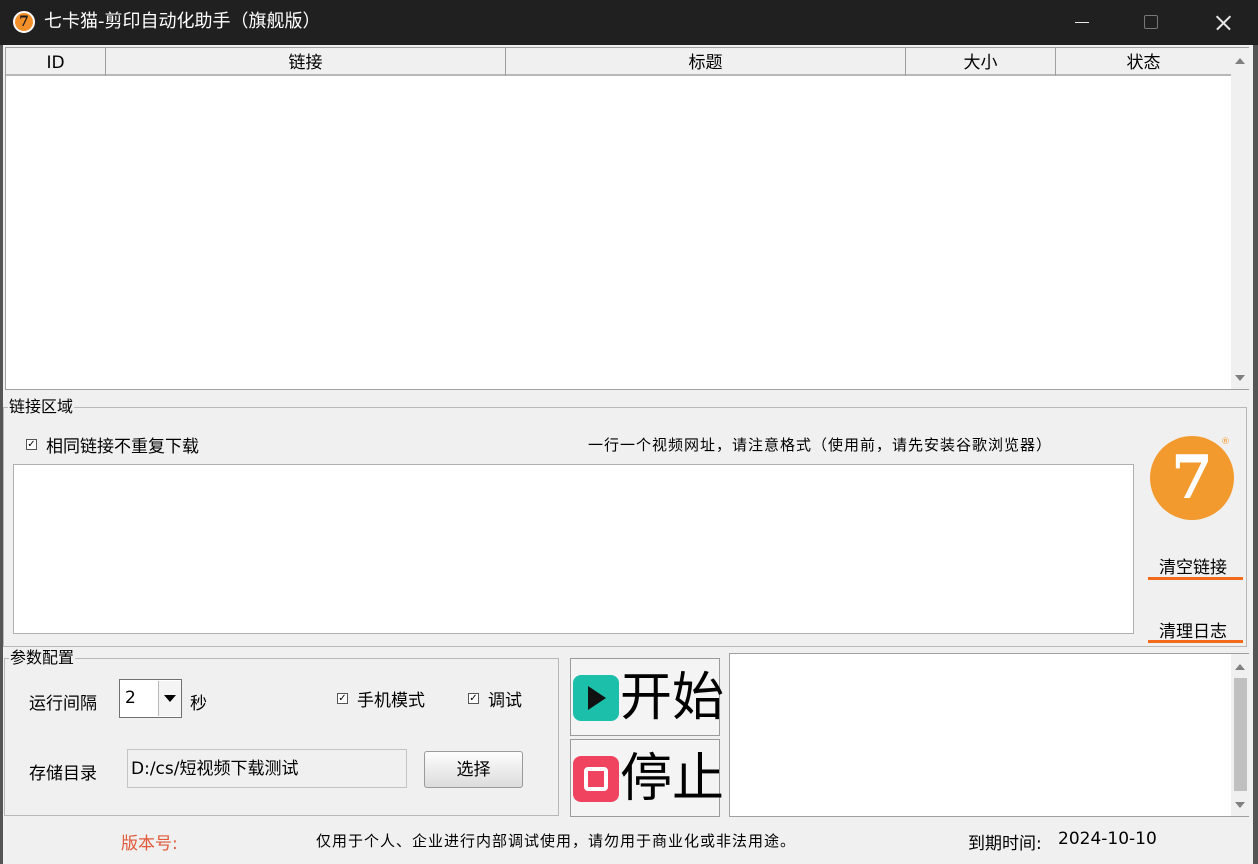 The width and height of the screenshot is (1258, 864). I want to click on storage-dir-field: D:/cs/短视频下载测试, so click(267, 768).